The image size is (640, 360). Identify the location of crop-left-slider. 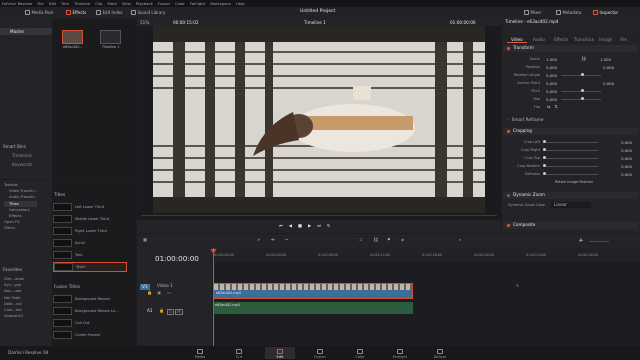
(570, 142).